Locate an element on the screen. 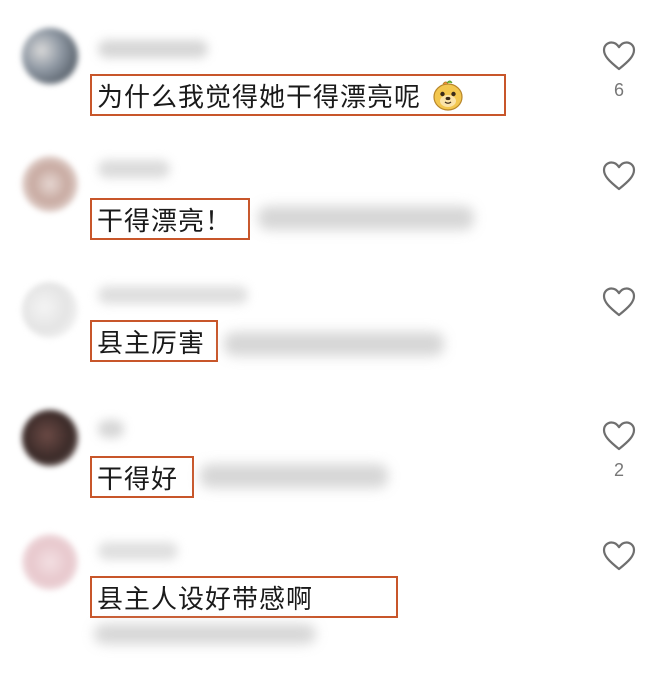 This screenshot has width=660, height=680. comment-text-highlighted: 干得漂亮！ is located at coordinates (170, 219).